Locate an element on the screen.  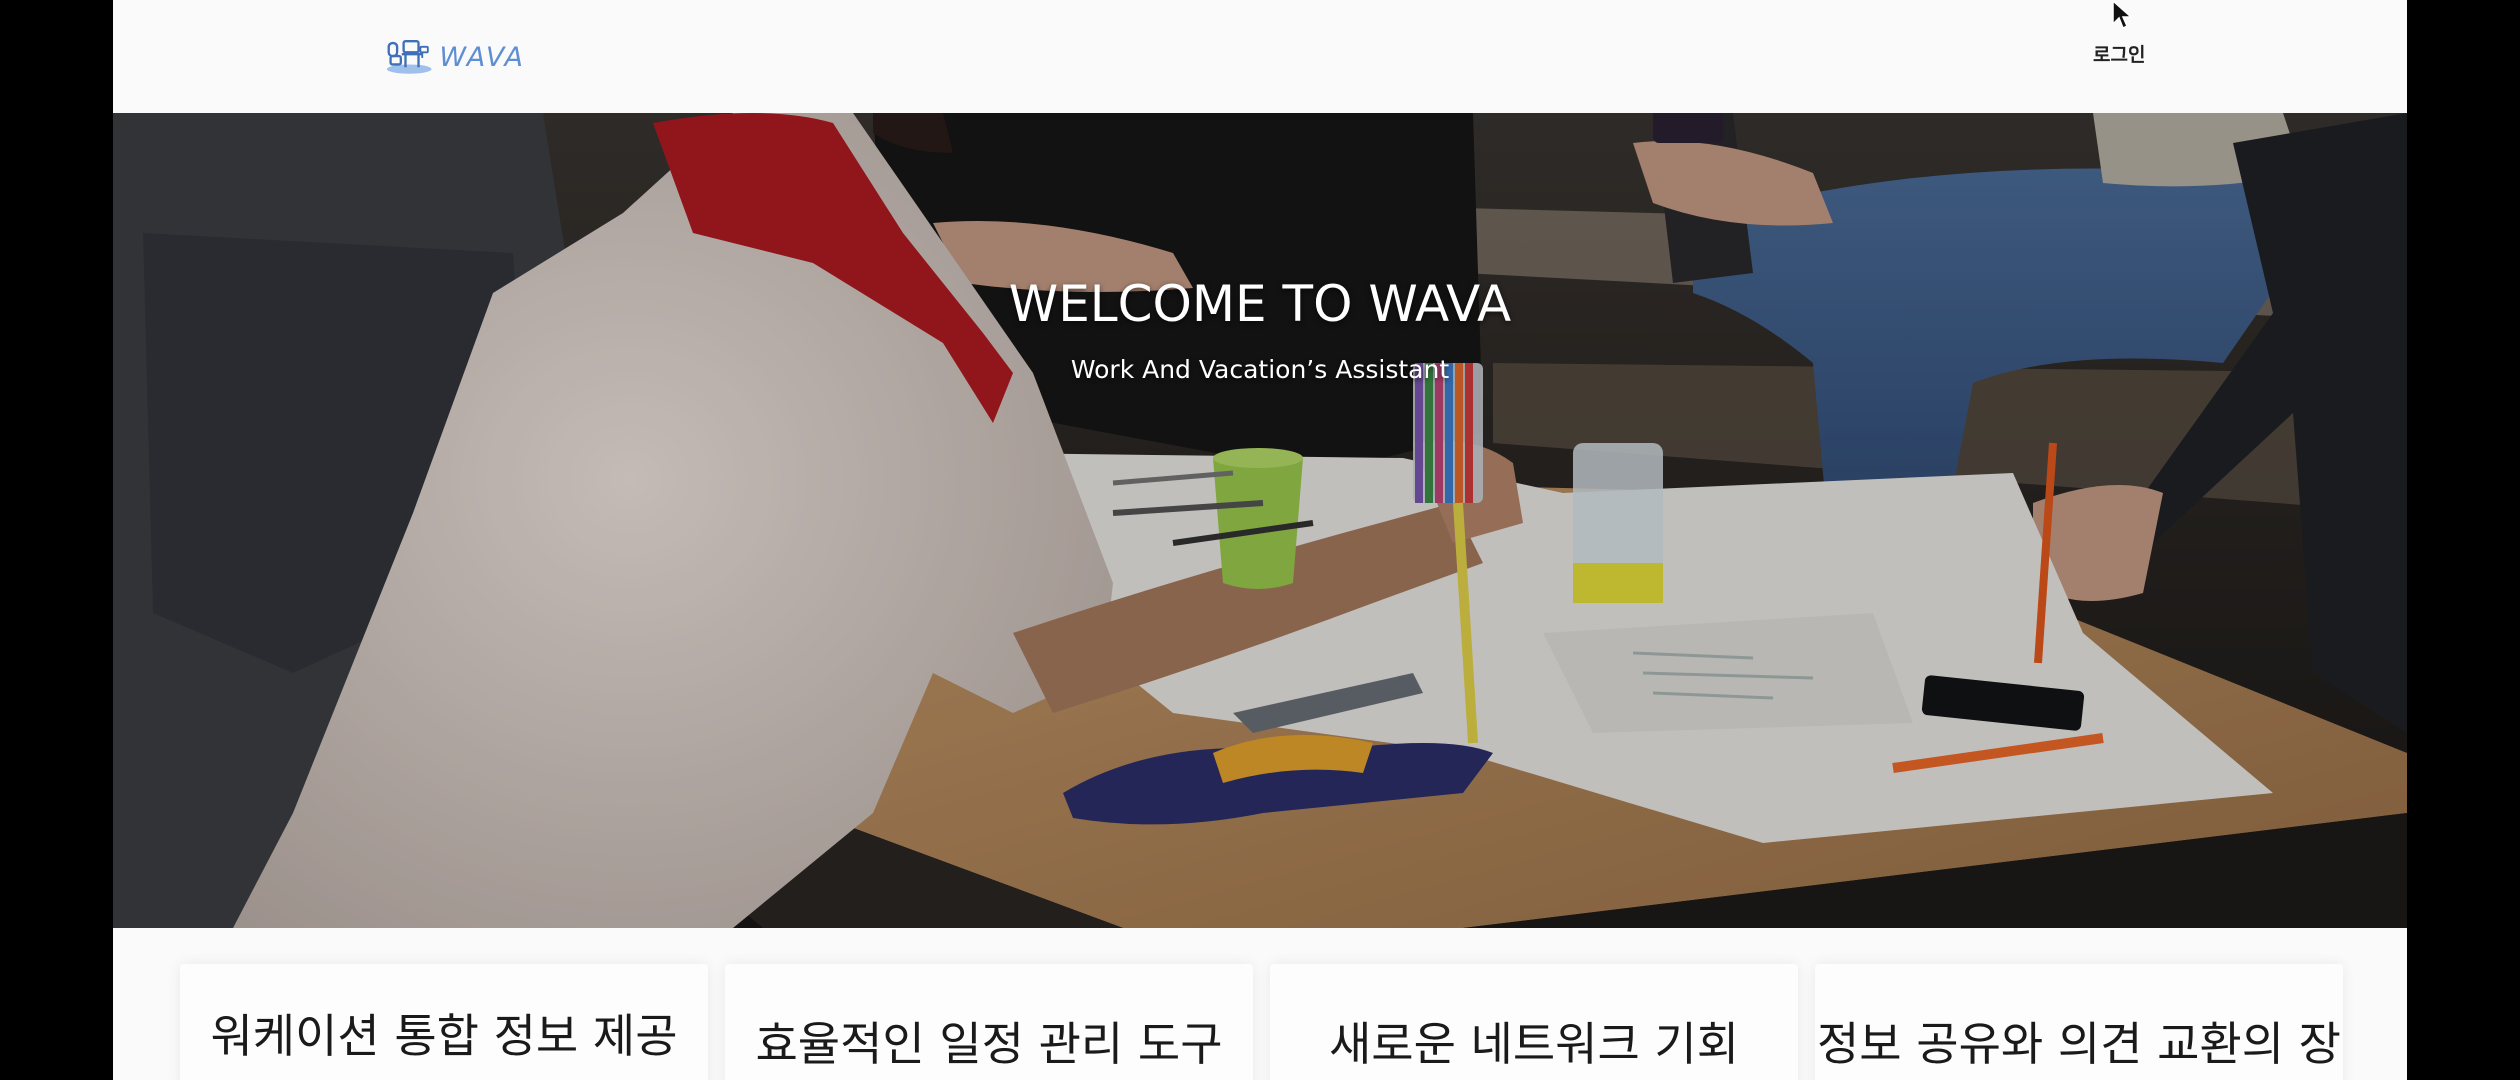
feature-card-info-sharing: 정보 공유와 의견 교환의 장 is located at coordinates (2079, 1022).